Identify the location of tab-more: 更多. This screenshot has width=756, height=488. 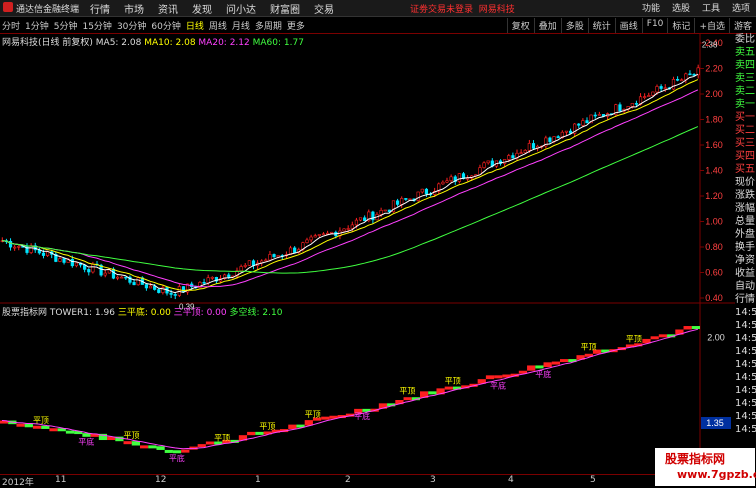
(296, 25).